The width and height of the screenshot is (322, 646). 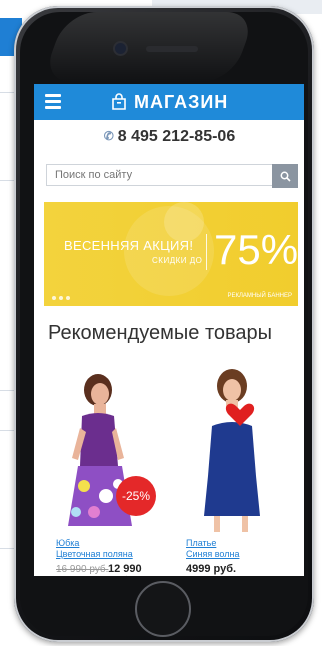 I want to click on front-camera-icon, so click(x=120, y=48).